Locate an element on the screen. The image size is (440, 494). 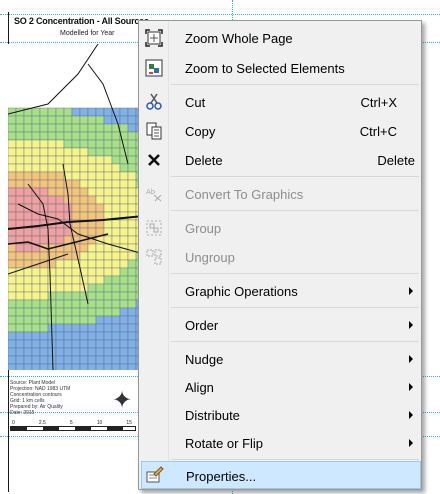
menu-separator is located at coordinates (295, 307).